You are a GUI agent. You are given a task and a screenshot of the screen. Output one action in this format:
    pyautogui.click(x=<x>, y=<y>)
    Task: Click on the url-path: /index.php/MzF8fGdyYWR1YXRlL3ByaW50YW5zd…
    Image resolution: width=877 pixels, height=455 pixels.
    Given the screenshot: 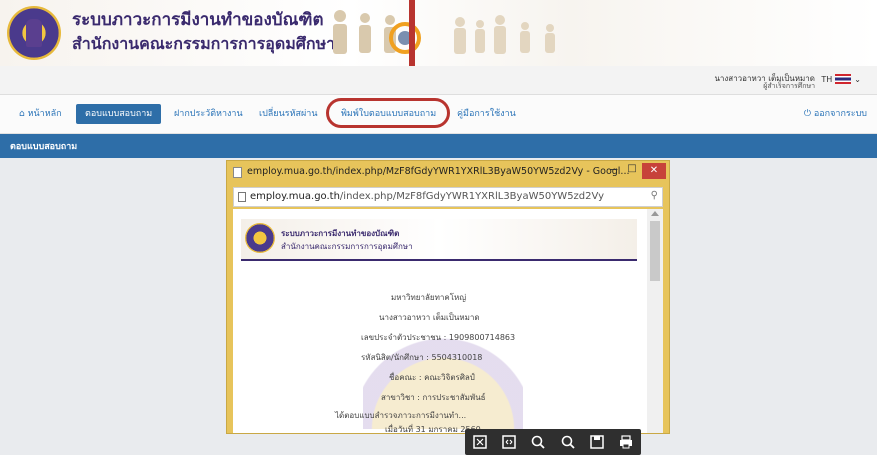 What is the action you would take?
    pyautogui.click(x=472, y=196)
    